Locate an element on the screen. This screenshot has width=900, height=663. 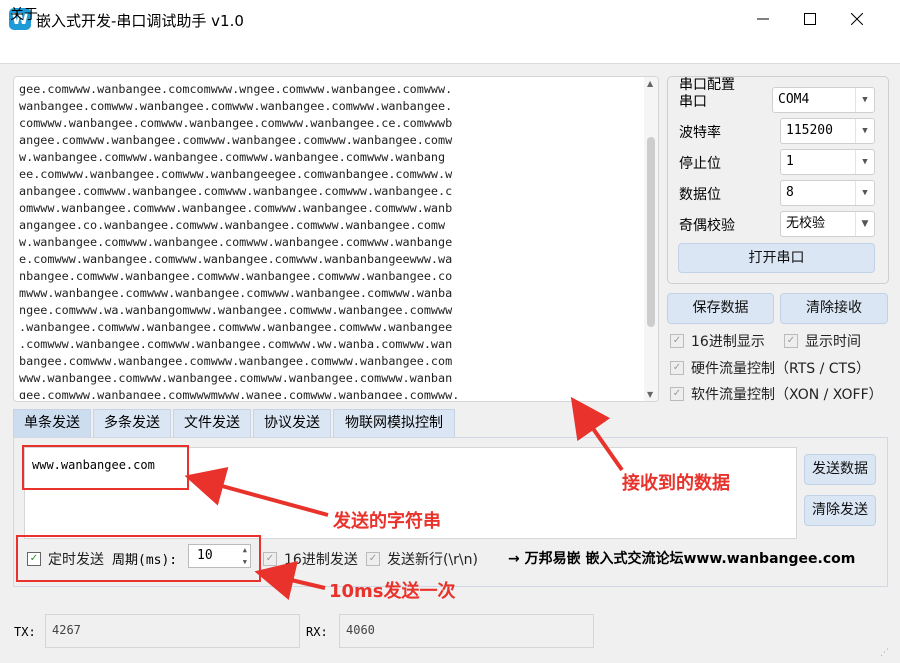
received-arrow is located at coordinates (597, 434).